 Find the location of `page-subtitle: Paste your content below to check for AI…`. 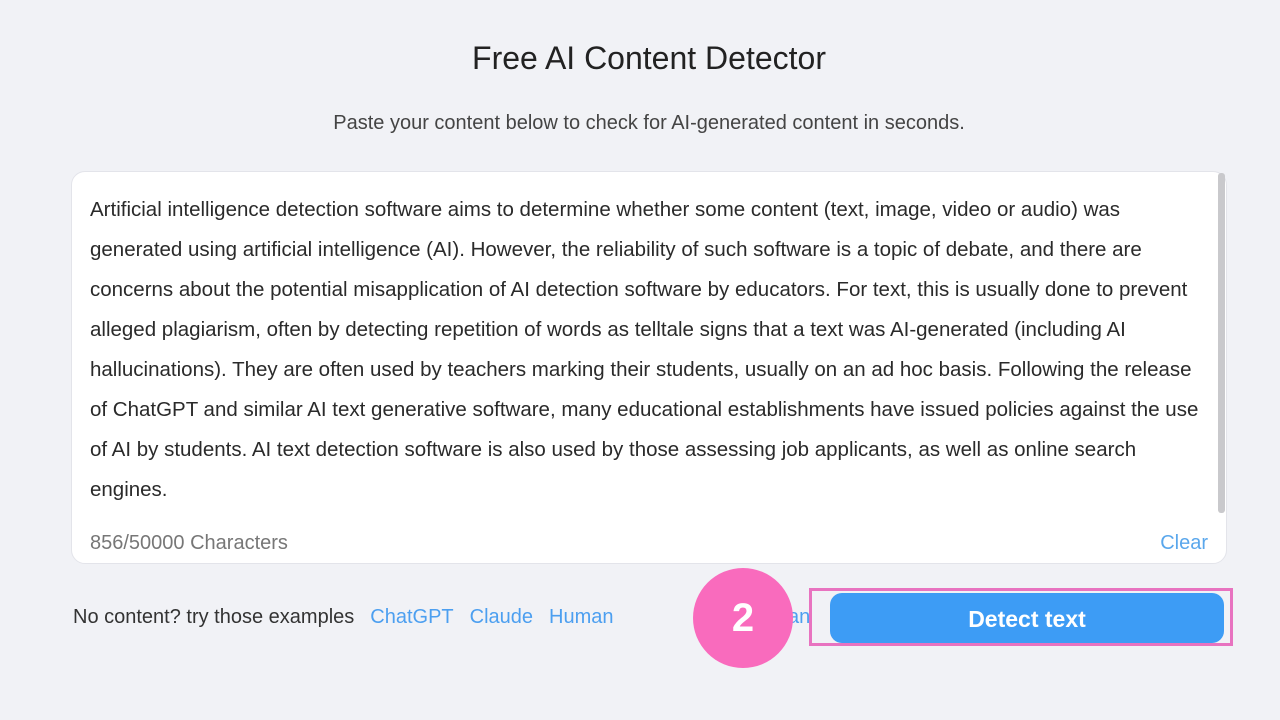

page-subtitle: Paste your content below to check for AI… is located at coordinates (649, 123).